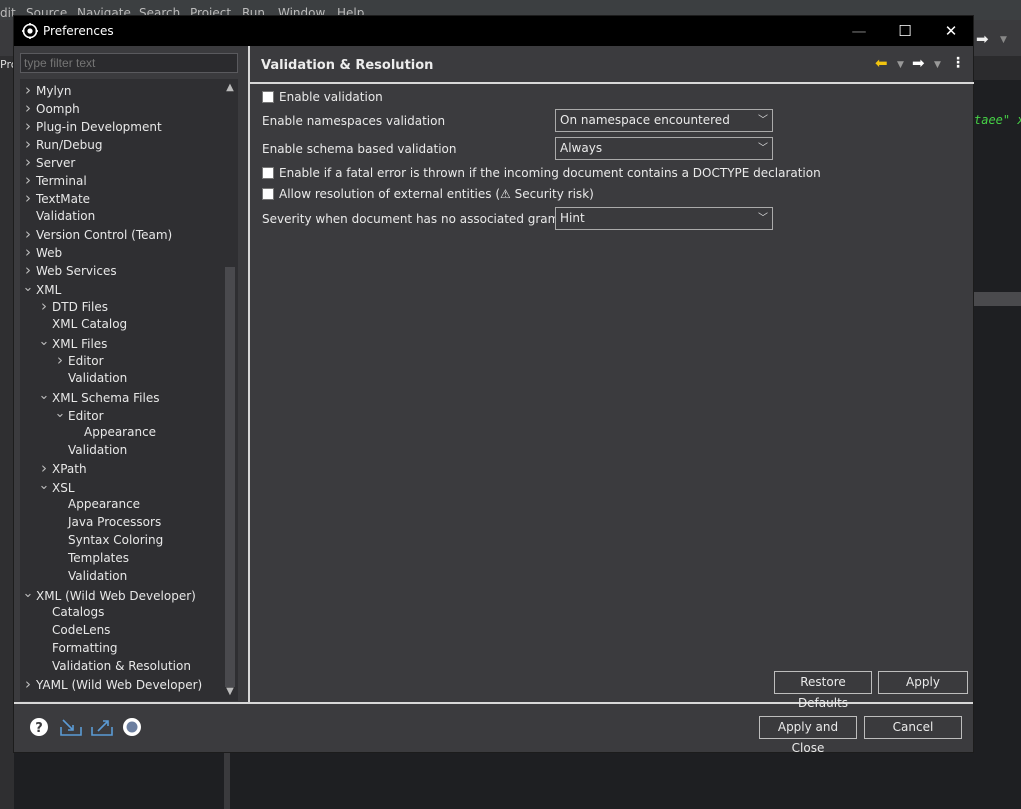 This screenshot has height=809, width=1021. What do you see at coordinates (115, 522) in the screenshot?
I see `tree-item-label: Java Processors` at bounding box center [115, 522].